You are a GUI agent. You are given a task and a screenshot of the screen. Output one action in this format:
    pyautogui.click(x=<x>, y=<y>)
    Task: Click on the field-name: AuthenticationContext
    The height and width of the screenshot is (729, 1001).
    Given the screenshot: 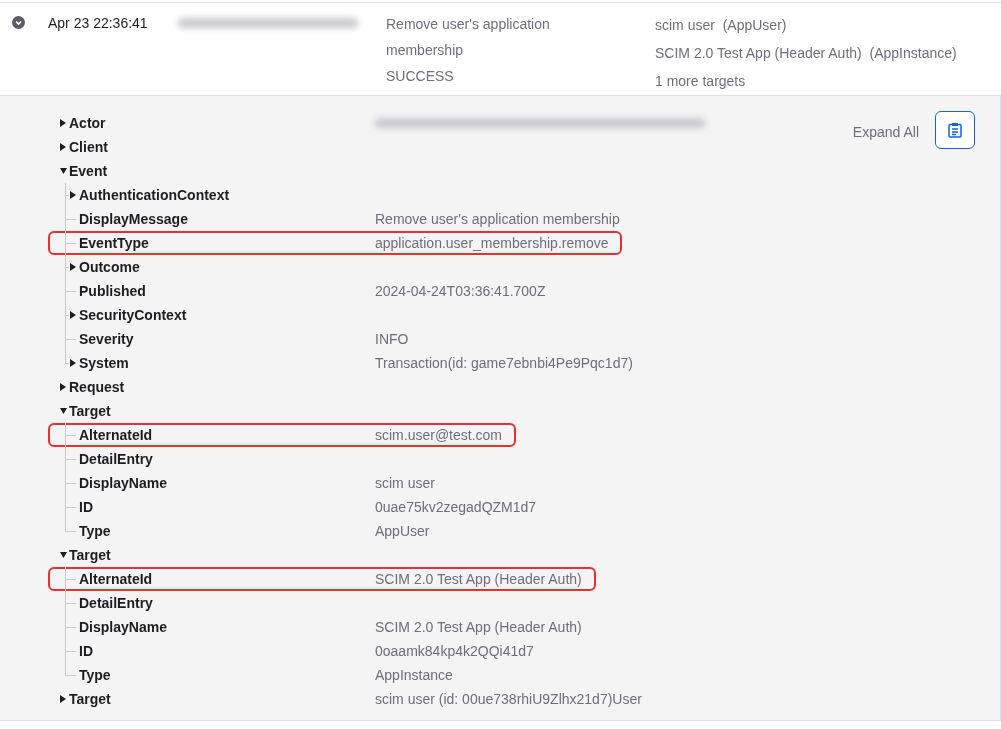 What is the action you would take?
    pyautogui.click(x=227, y=195)
    